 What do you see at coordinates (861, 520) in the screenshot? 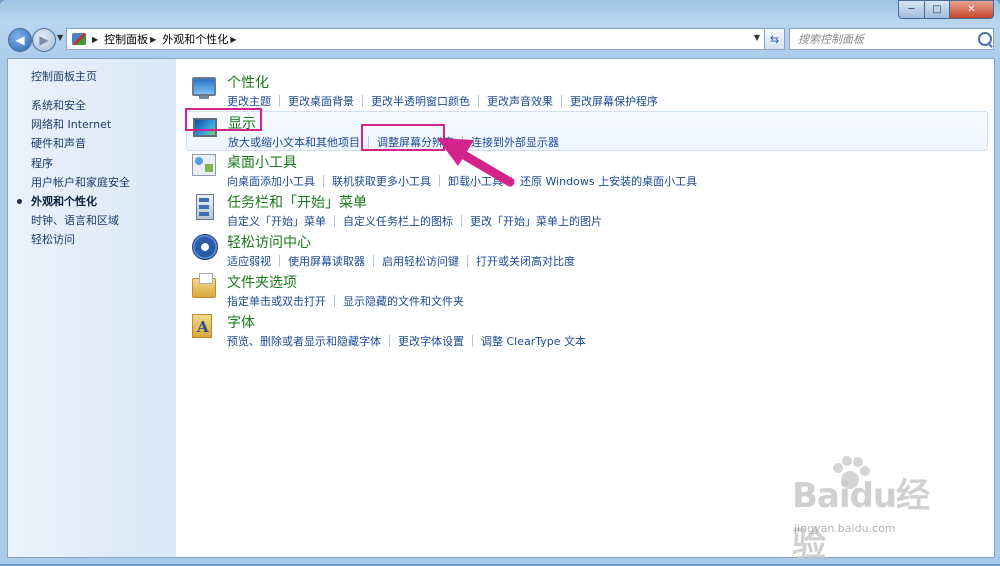
I see `watermark-logo: Baidu经验` at bounding box center [861, 520].